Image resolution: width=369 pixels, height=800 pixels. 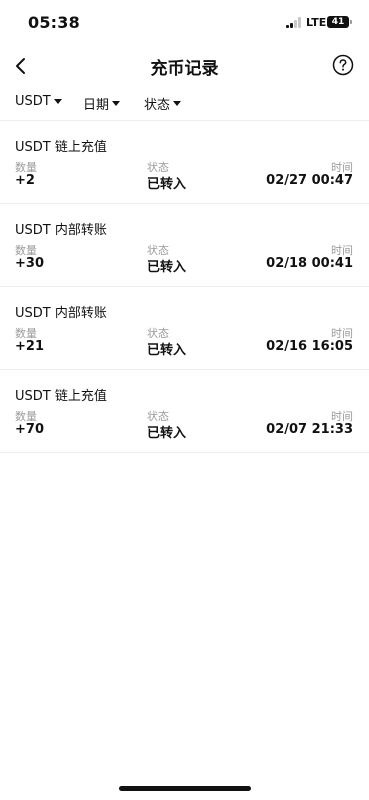 What do you see at coordinates (29, 346) in the screenshot?
I see `amount-value: +21` at bounding box center [29, 346].